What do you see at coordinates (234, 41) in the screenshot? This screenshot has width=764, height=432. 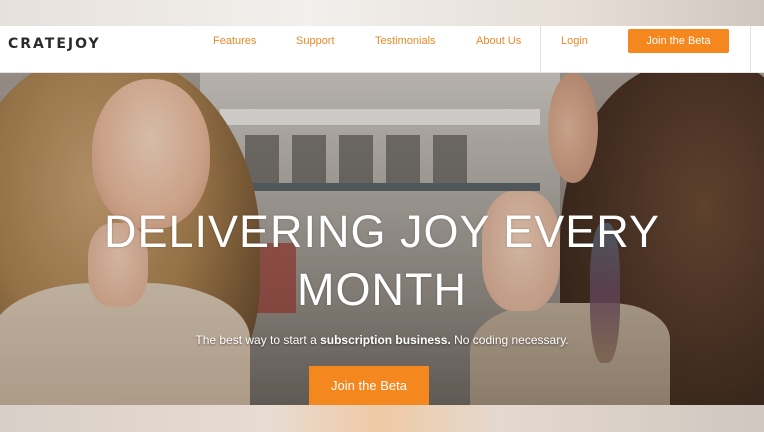 I see `nav-link-features: Features` at bounding box center [234, 41].